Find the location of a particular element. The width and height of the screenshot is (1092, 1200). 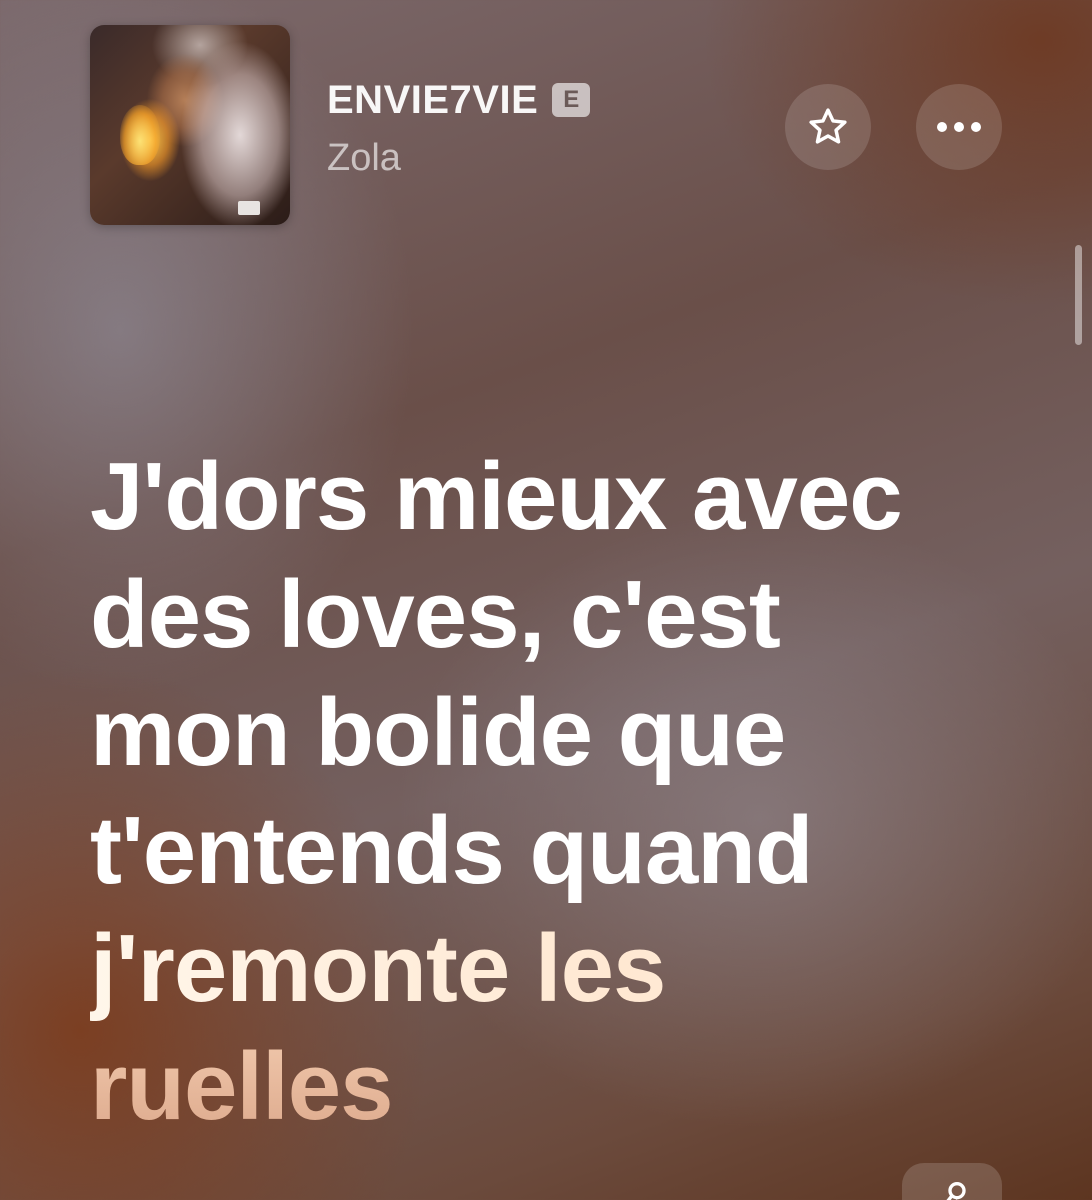

favorite-button is located at coordinates (828, 127).